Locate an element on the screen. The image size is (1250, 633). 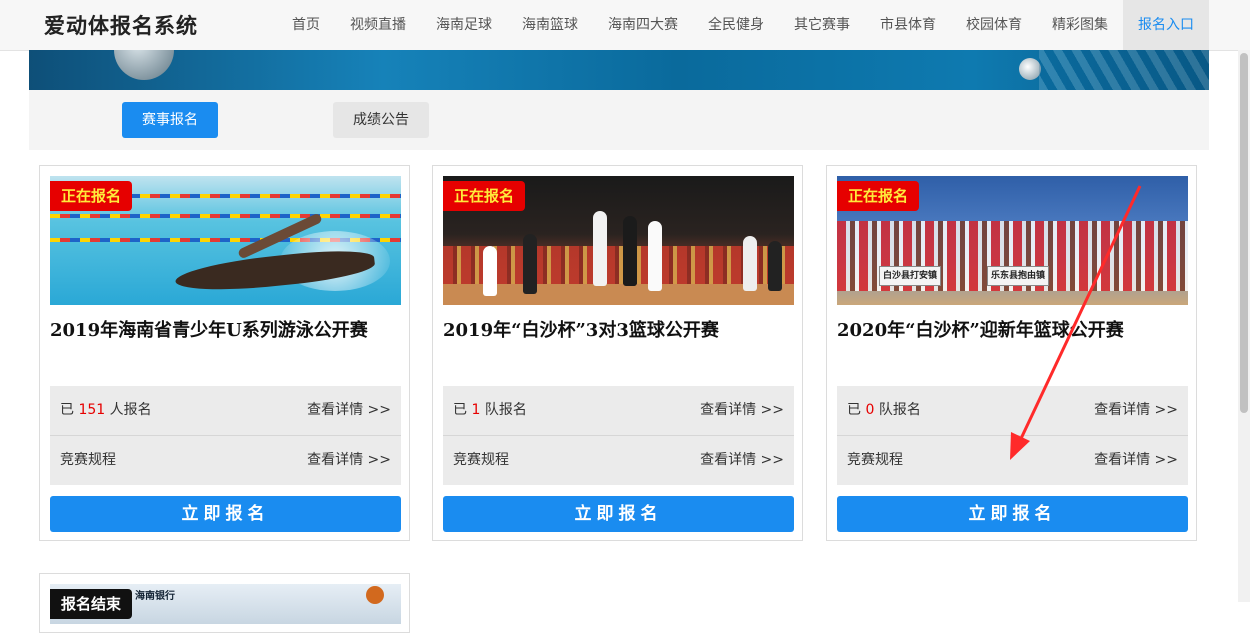
nav-item-gallery: 精彩图集 is located at coordinates (1080, 25).